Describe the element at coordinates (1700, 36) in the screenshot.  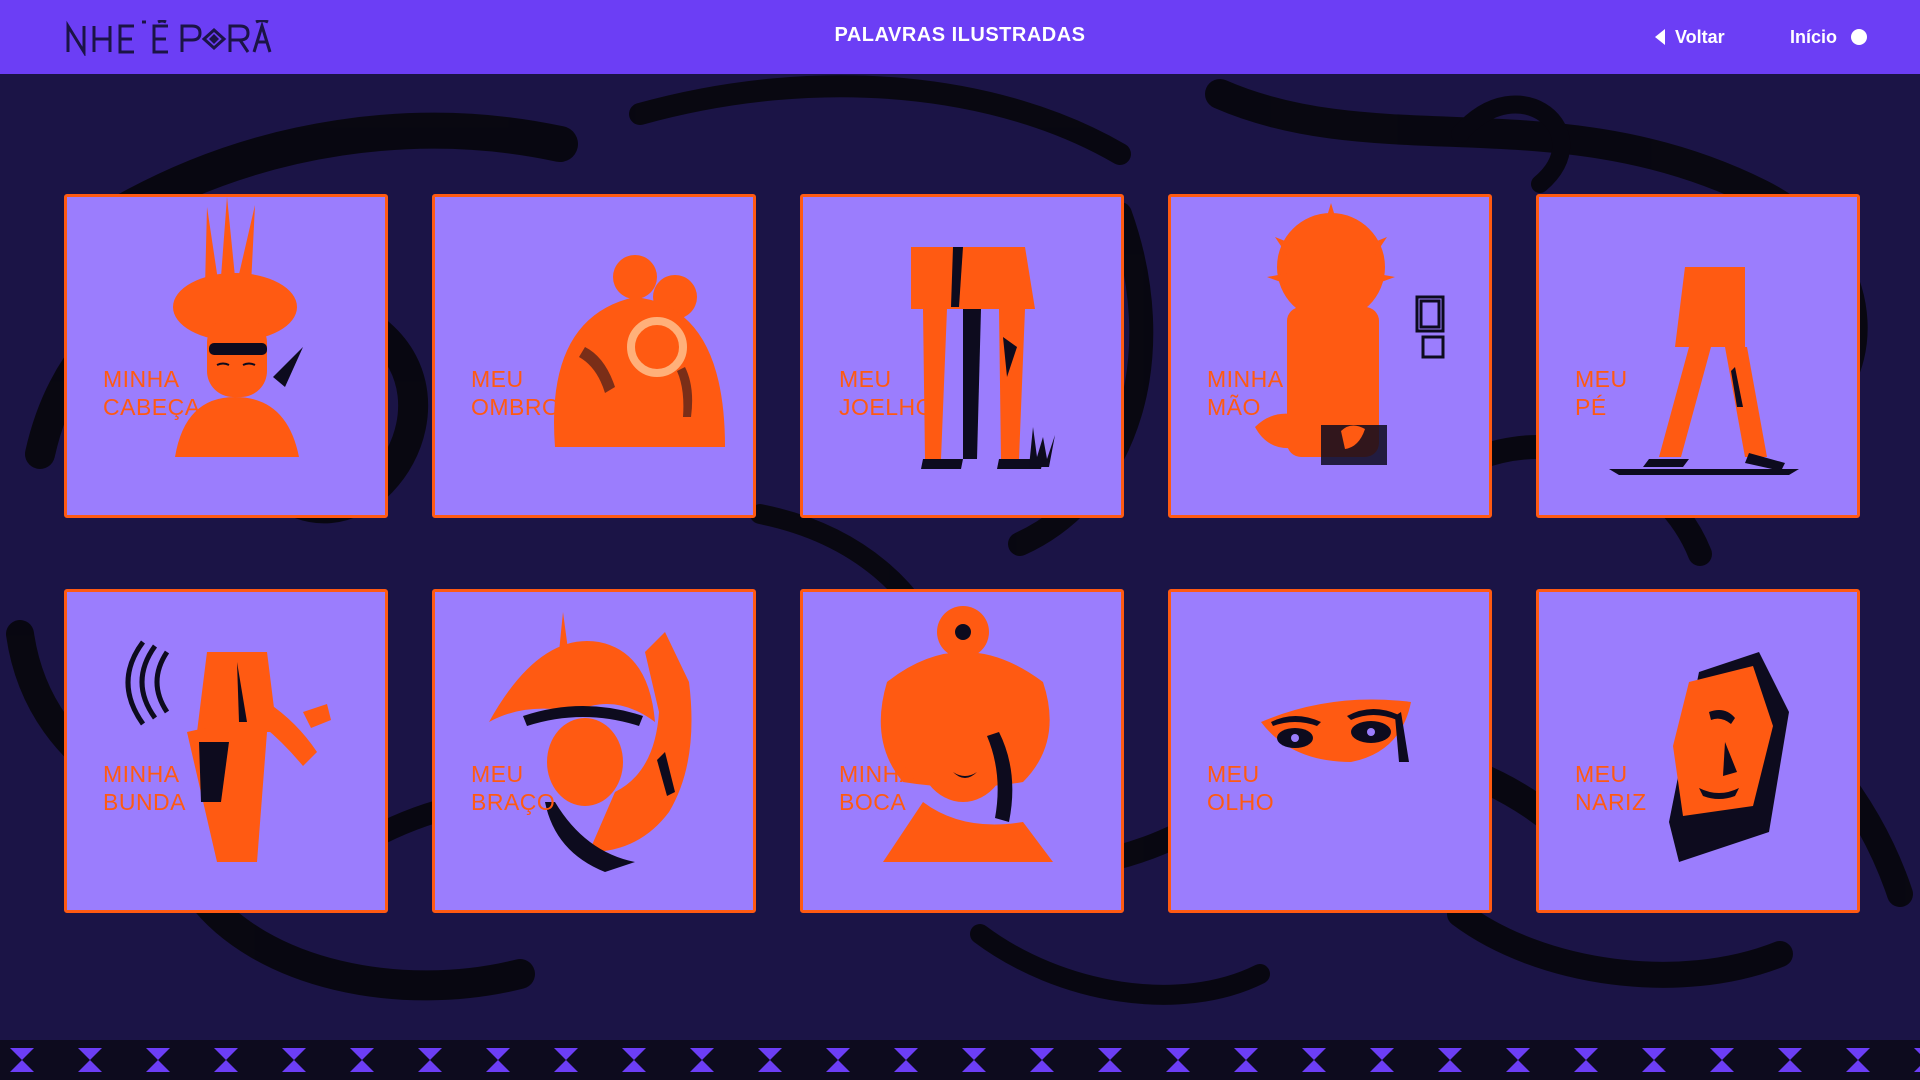
I see `back-label: Voltar` at that location.